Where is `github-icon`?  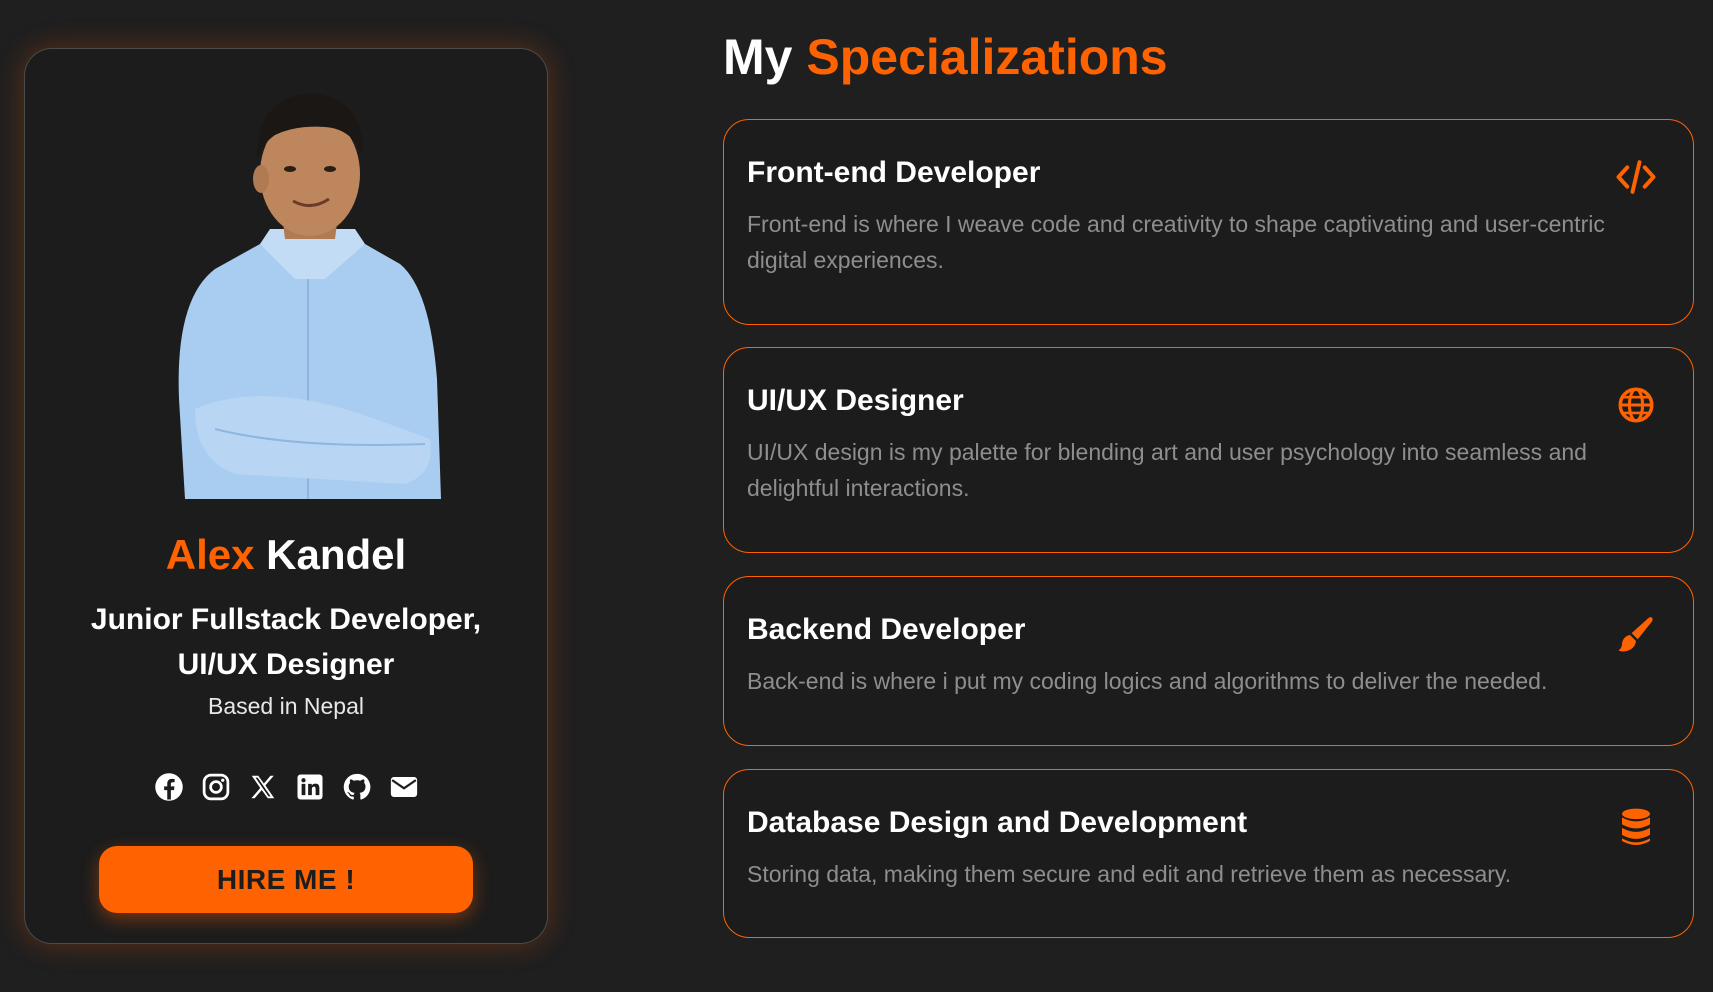 github-icon is located at coordinates (356, 786).